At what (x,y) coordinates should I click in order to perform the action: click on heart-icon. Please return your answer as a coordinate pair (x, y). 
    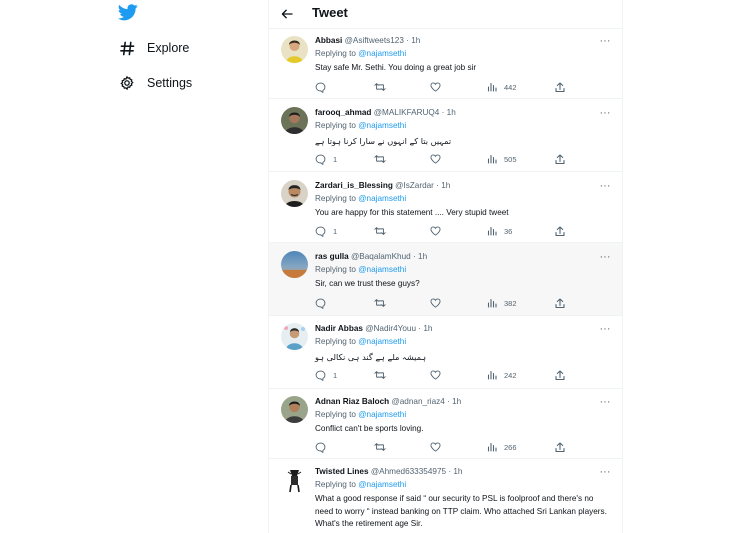
    Looking at the image, I should click on (435, 303).